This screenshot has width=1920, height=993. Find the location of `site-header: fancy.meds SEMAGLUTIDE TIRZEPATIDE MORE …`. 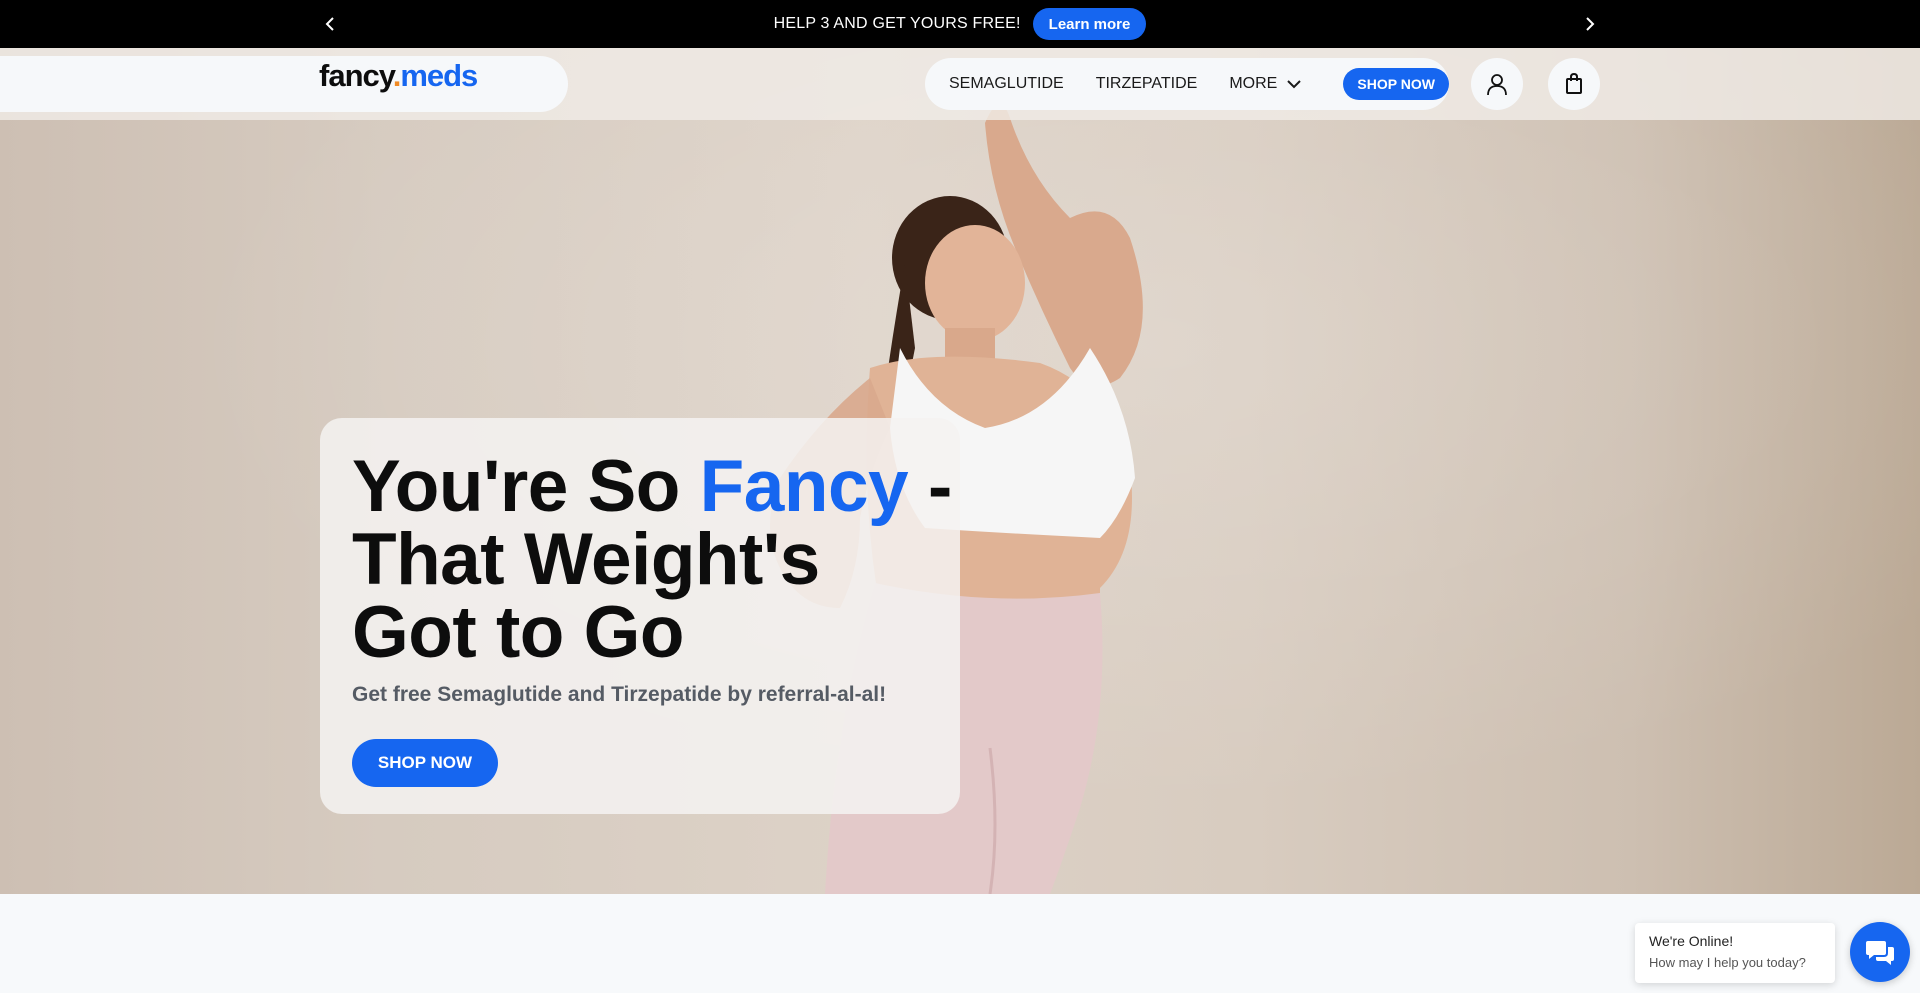

site-header: fancy.meds SEMAGLUTIDE TIRZEPATIDE MORE … is located at coordinates (960, 84).